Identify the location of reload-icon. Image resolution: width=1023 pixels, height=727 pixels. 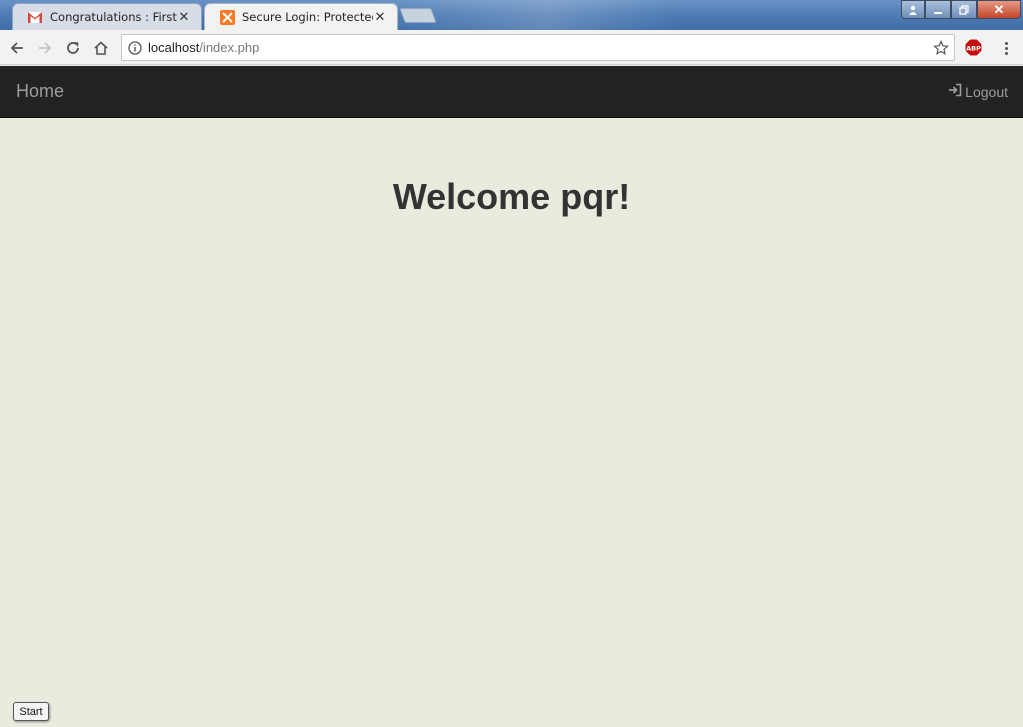
(73, 48).